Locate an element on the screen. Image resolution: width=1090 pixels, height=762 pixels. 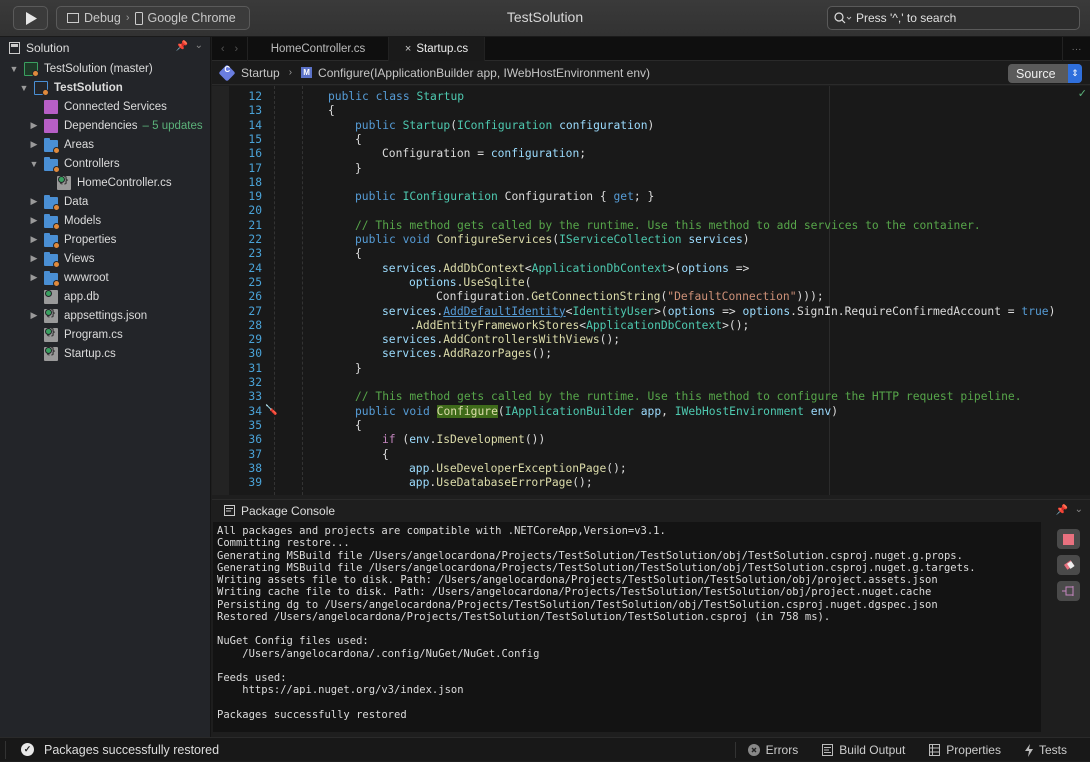
clear-button is located at coordinates (1068, 565).